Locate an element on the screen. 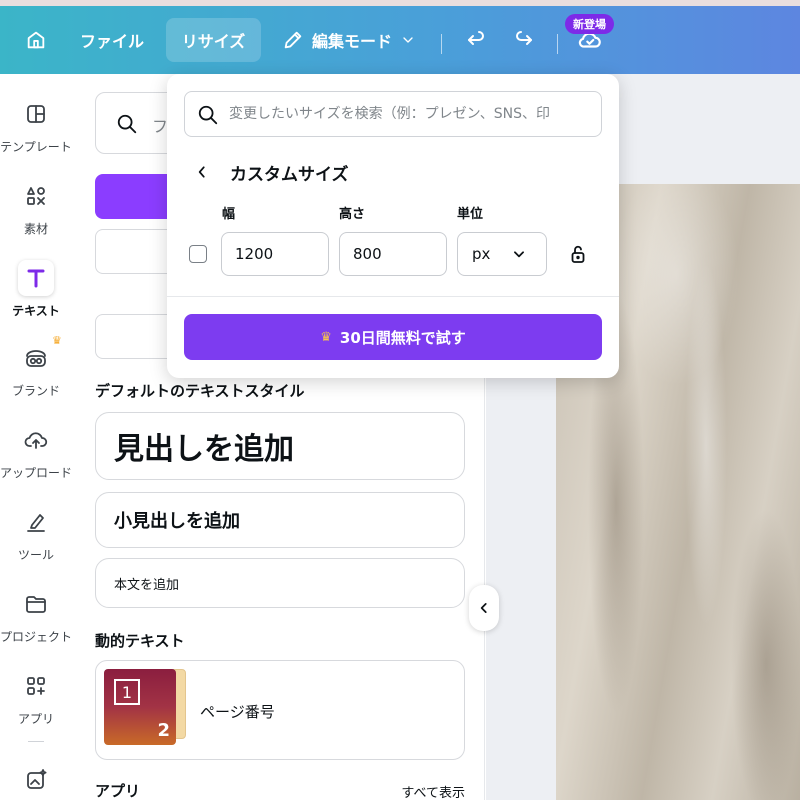 The height and width of the screenshot is (800, 800). sidebar-item-brand: ♛ ブランド is located at coordinates (36, 372).